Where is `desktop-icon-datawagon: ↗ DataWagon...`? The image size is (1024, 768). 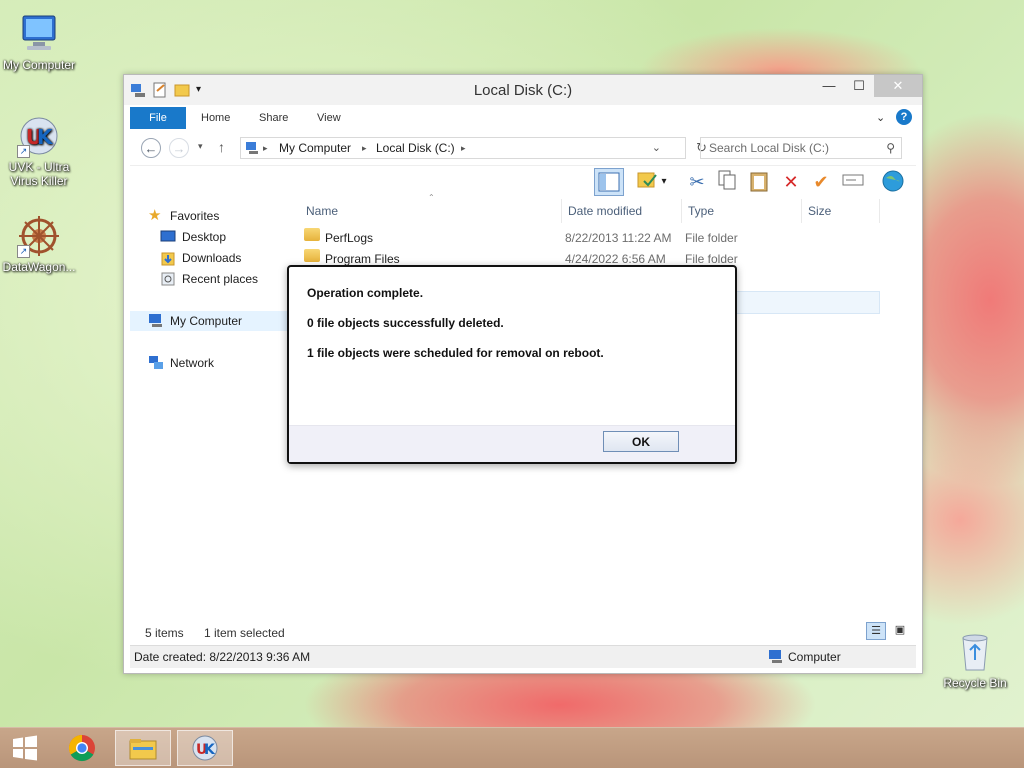
desktop-icon-datawagon: ↗ DataWagon... is located at coordinates (39, 244).